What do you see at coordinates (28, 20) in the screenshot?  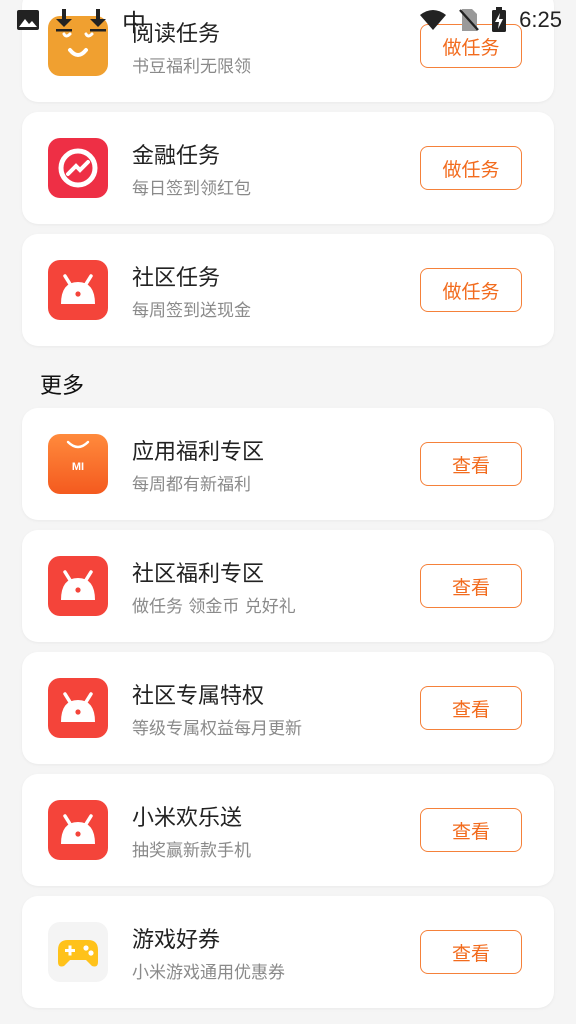 I see `image-icon` at bounding box center [28, 20].